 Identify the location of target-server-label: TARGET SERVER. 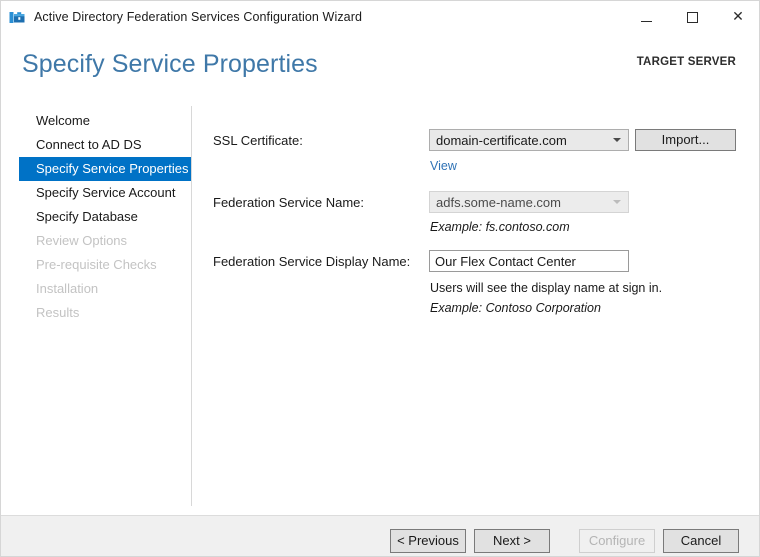
(686, 62).